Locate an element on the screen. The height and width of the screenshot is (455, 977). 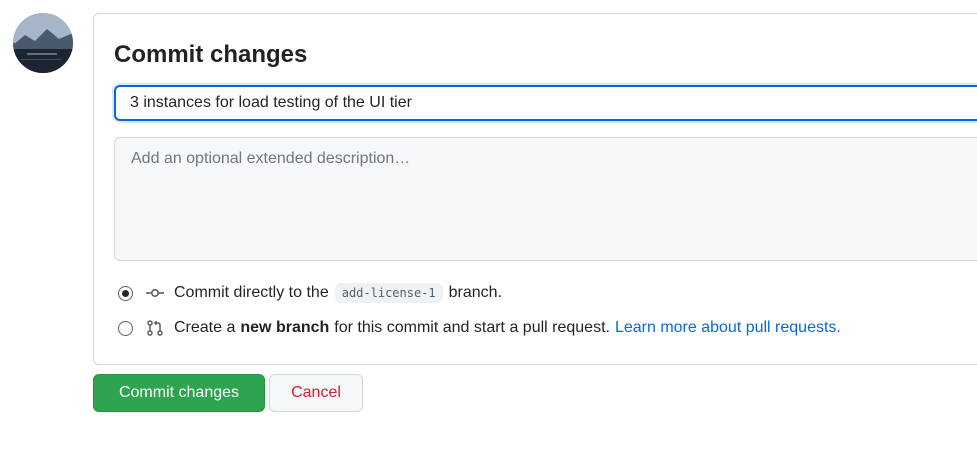
commit-direct-suffix: branch. is located at coordinates (475, 292).